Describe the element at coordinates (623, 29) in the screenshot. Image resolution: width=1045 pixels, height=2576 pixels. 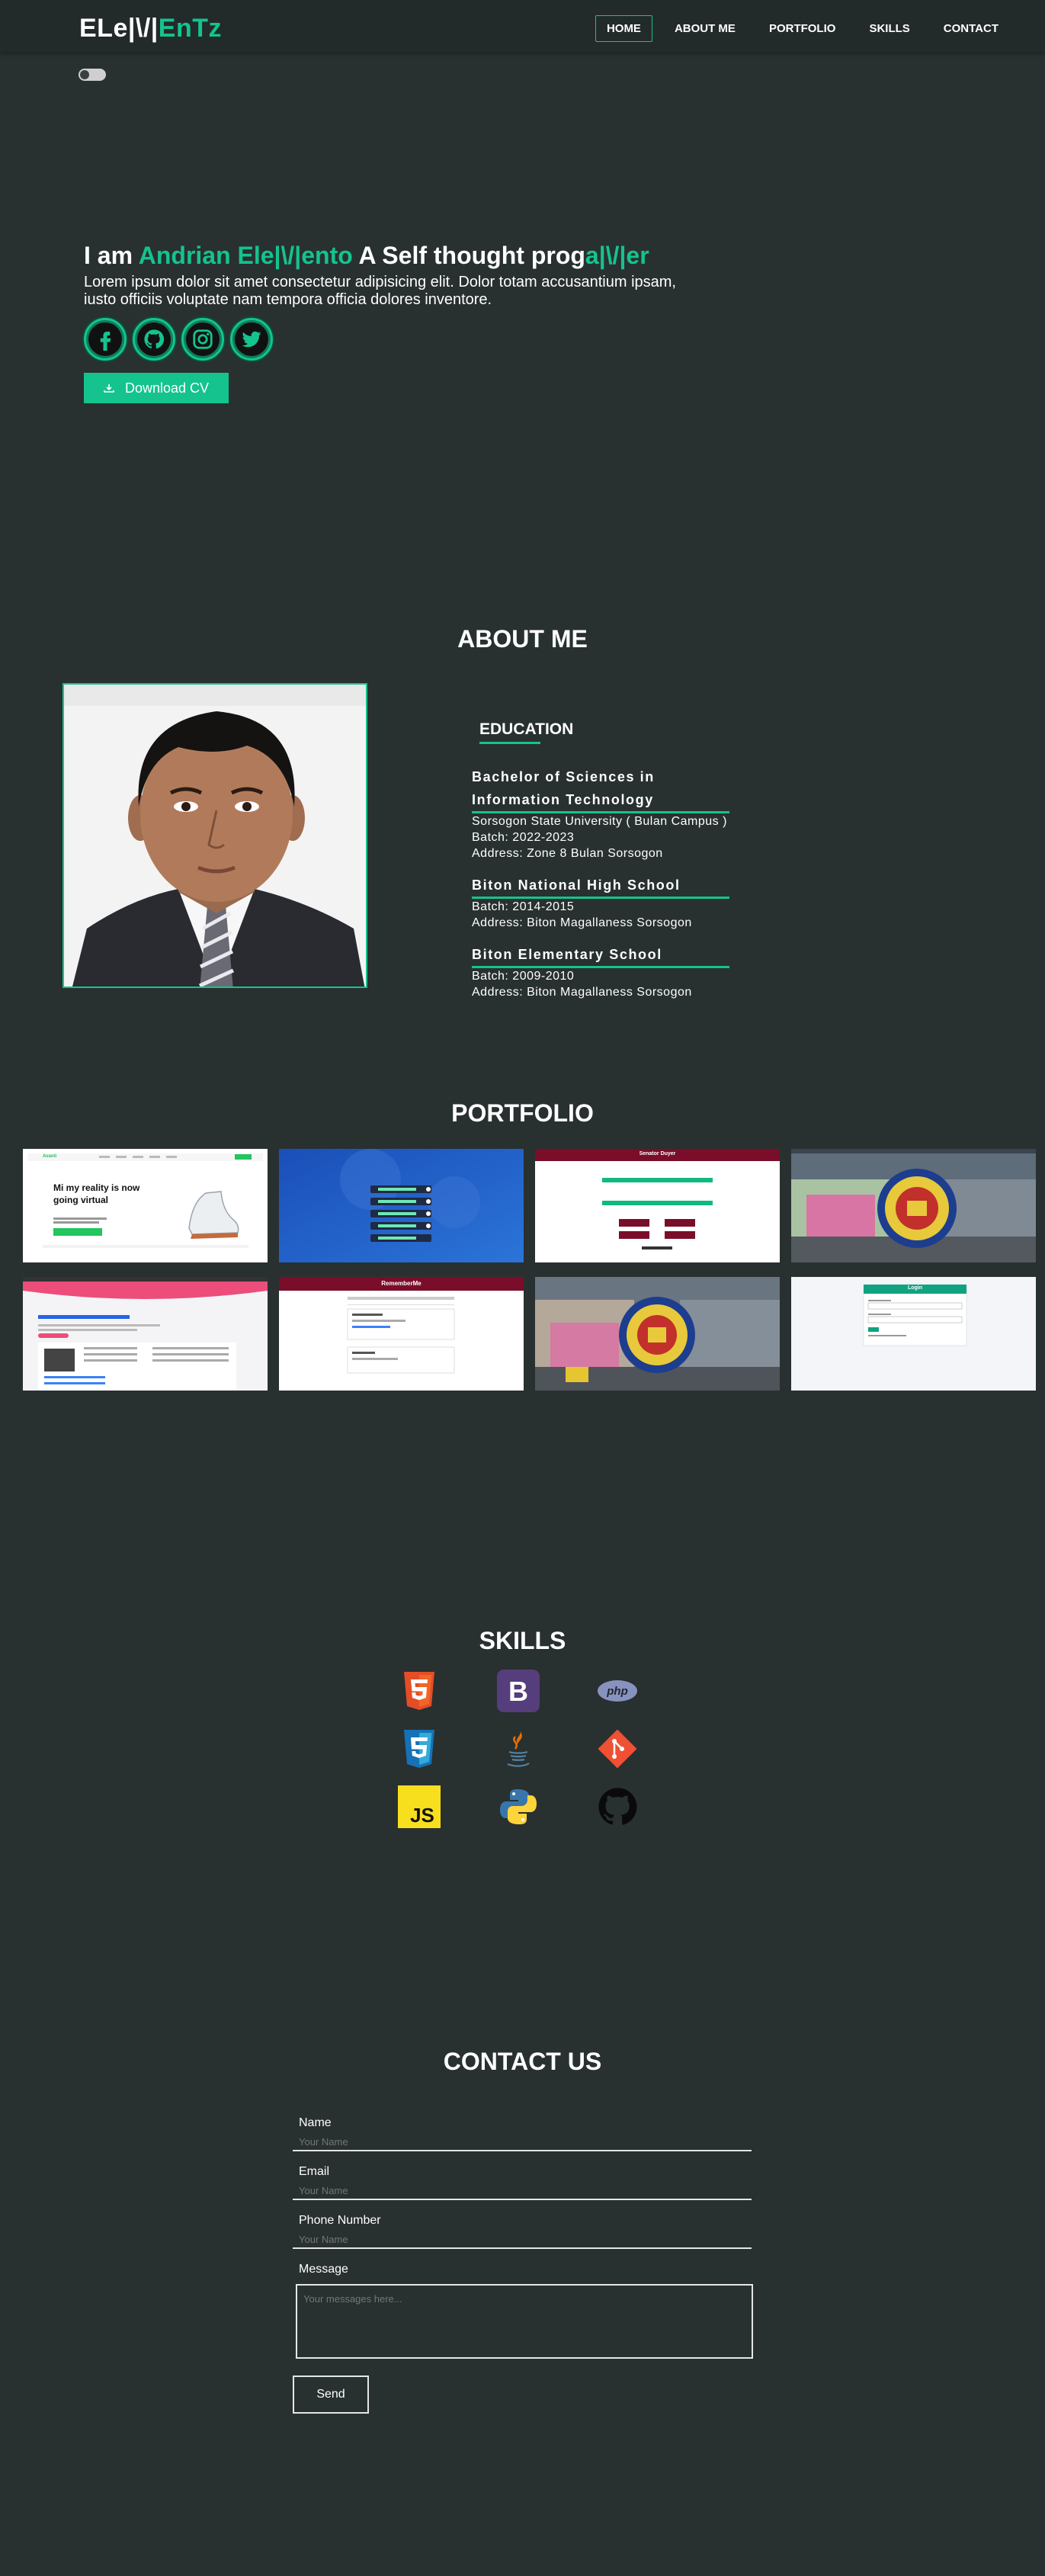
I see `nav-home: HOME` at that location.